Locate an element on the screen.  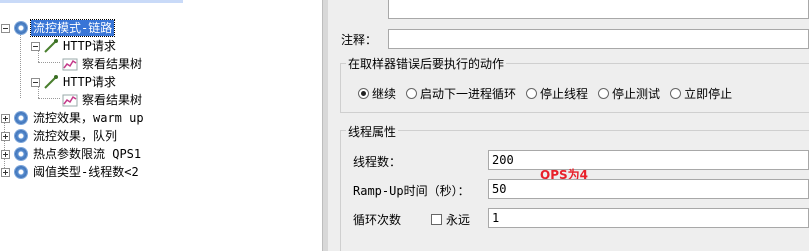
threads-label: 线程数： is located at coordinates (377, 162).